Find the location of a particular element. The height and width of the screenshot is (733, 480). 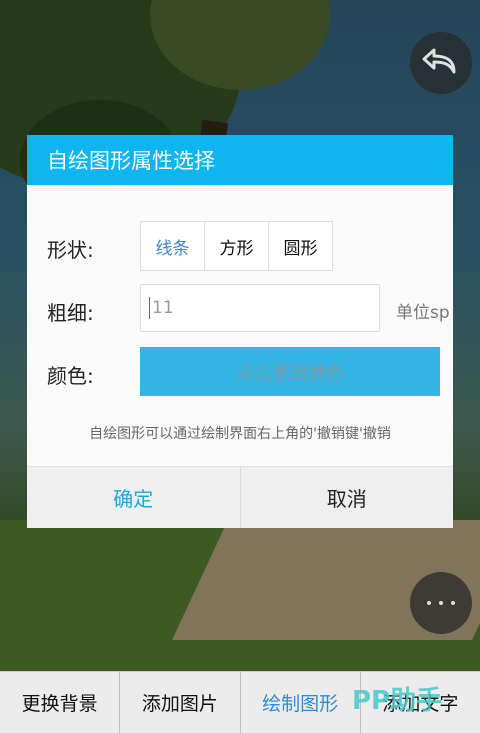

more-dots-icon is located at coordinates (441, 603).